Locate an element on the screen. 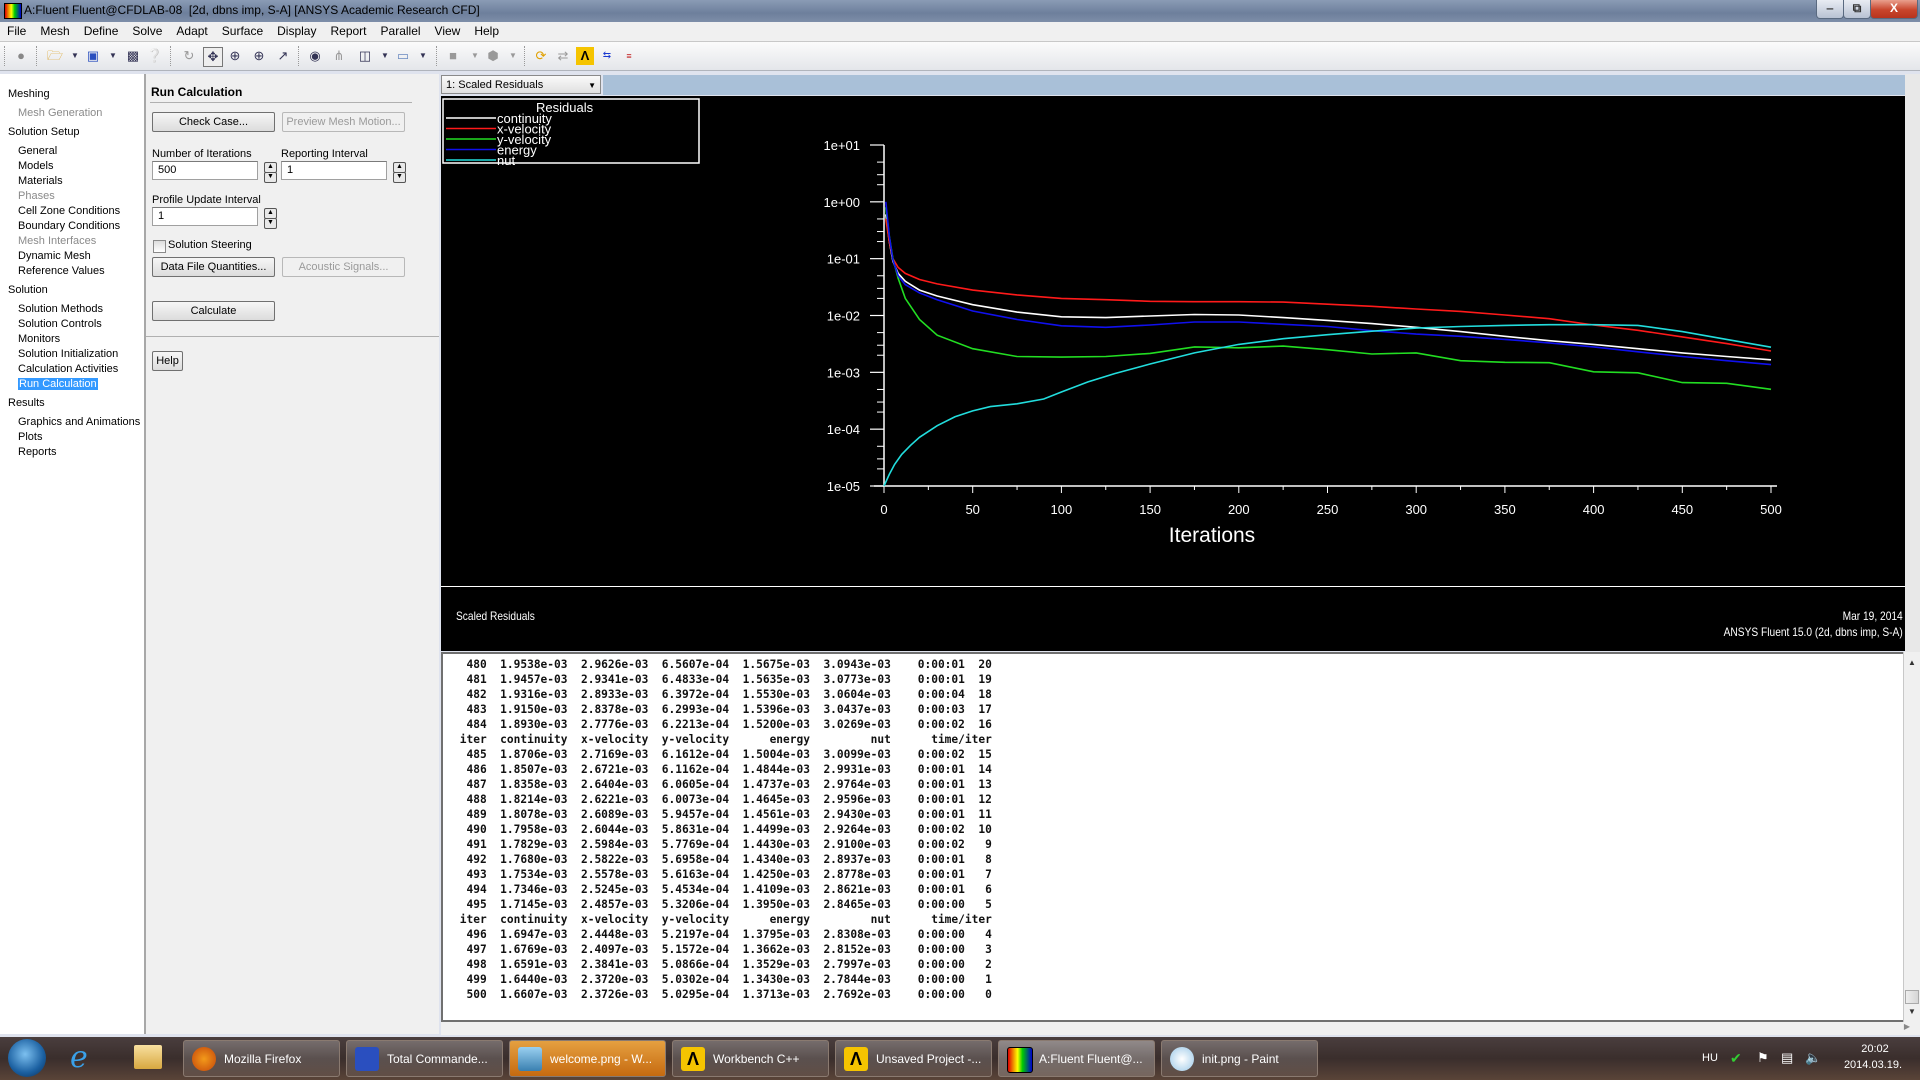  menu-mesh: Mesh is located at coordinates (54, 30).